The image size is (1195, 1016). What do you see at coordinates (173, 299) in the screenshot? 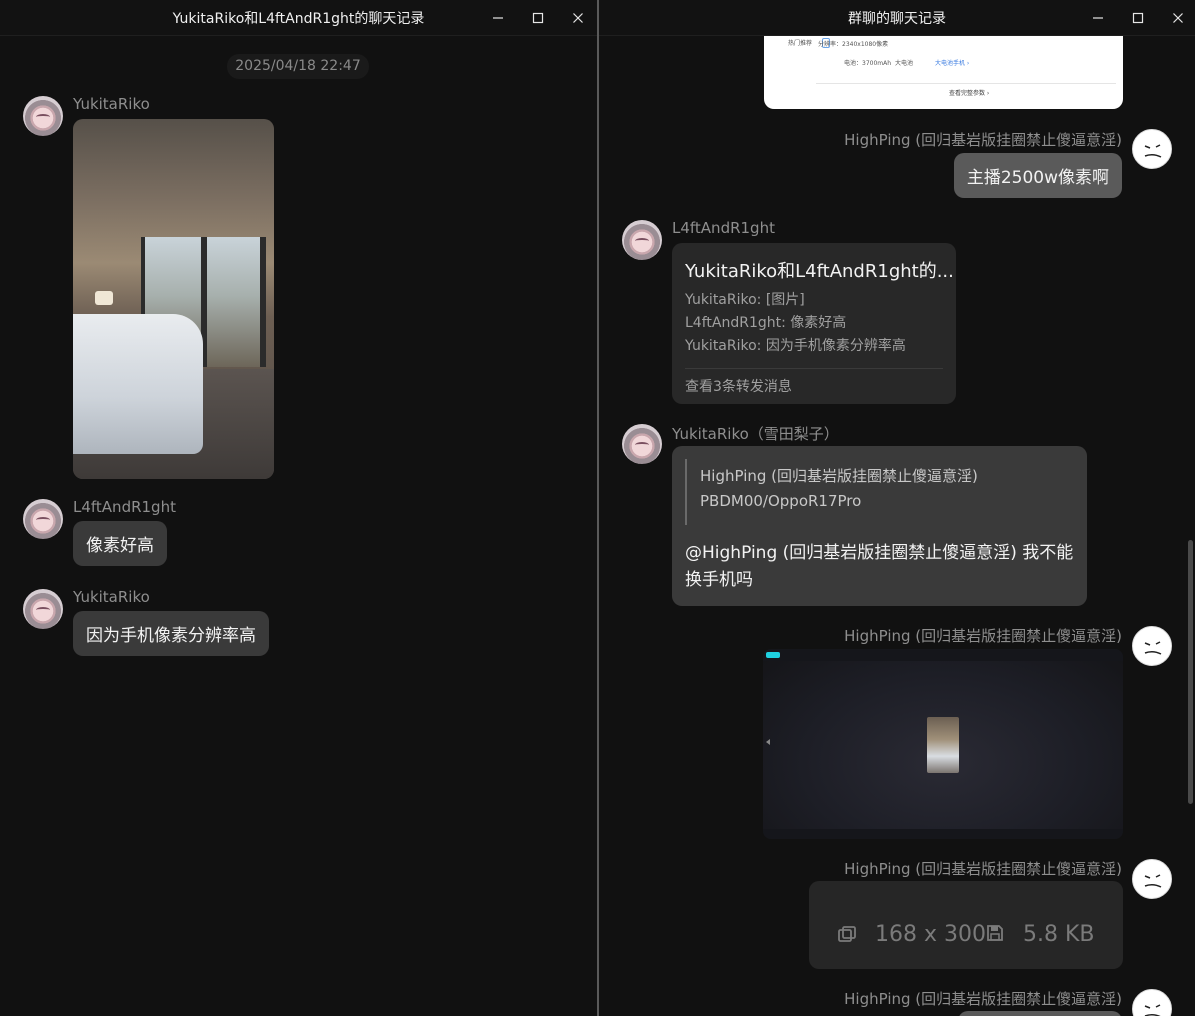
I see `room-photo-image` at bounding box center [173, 299].